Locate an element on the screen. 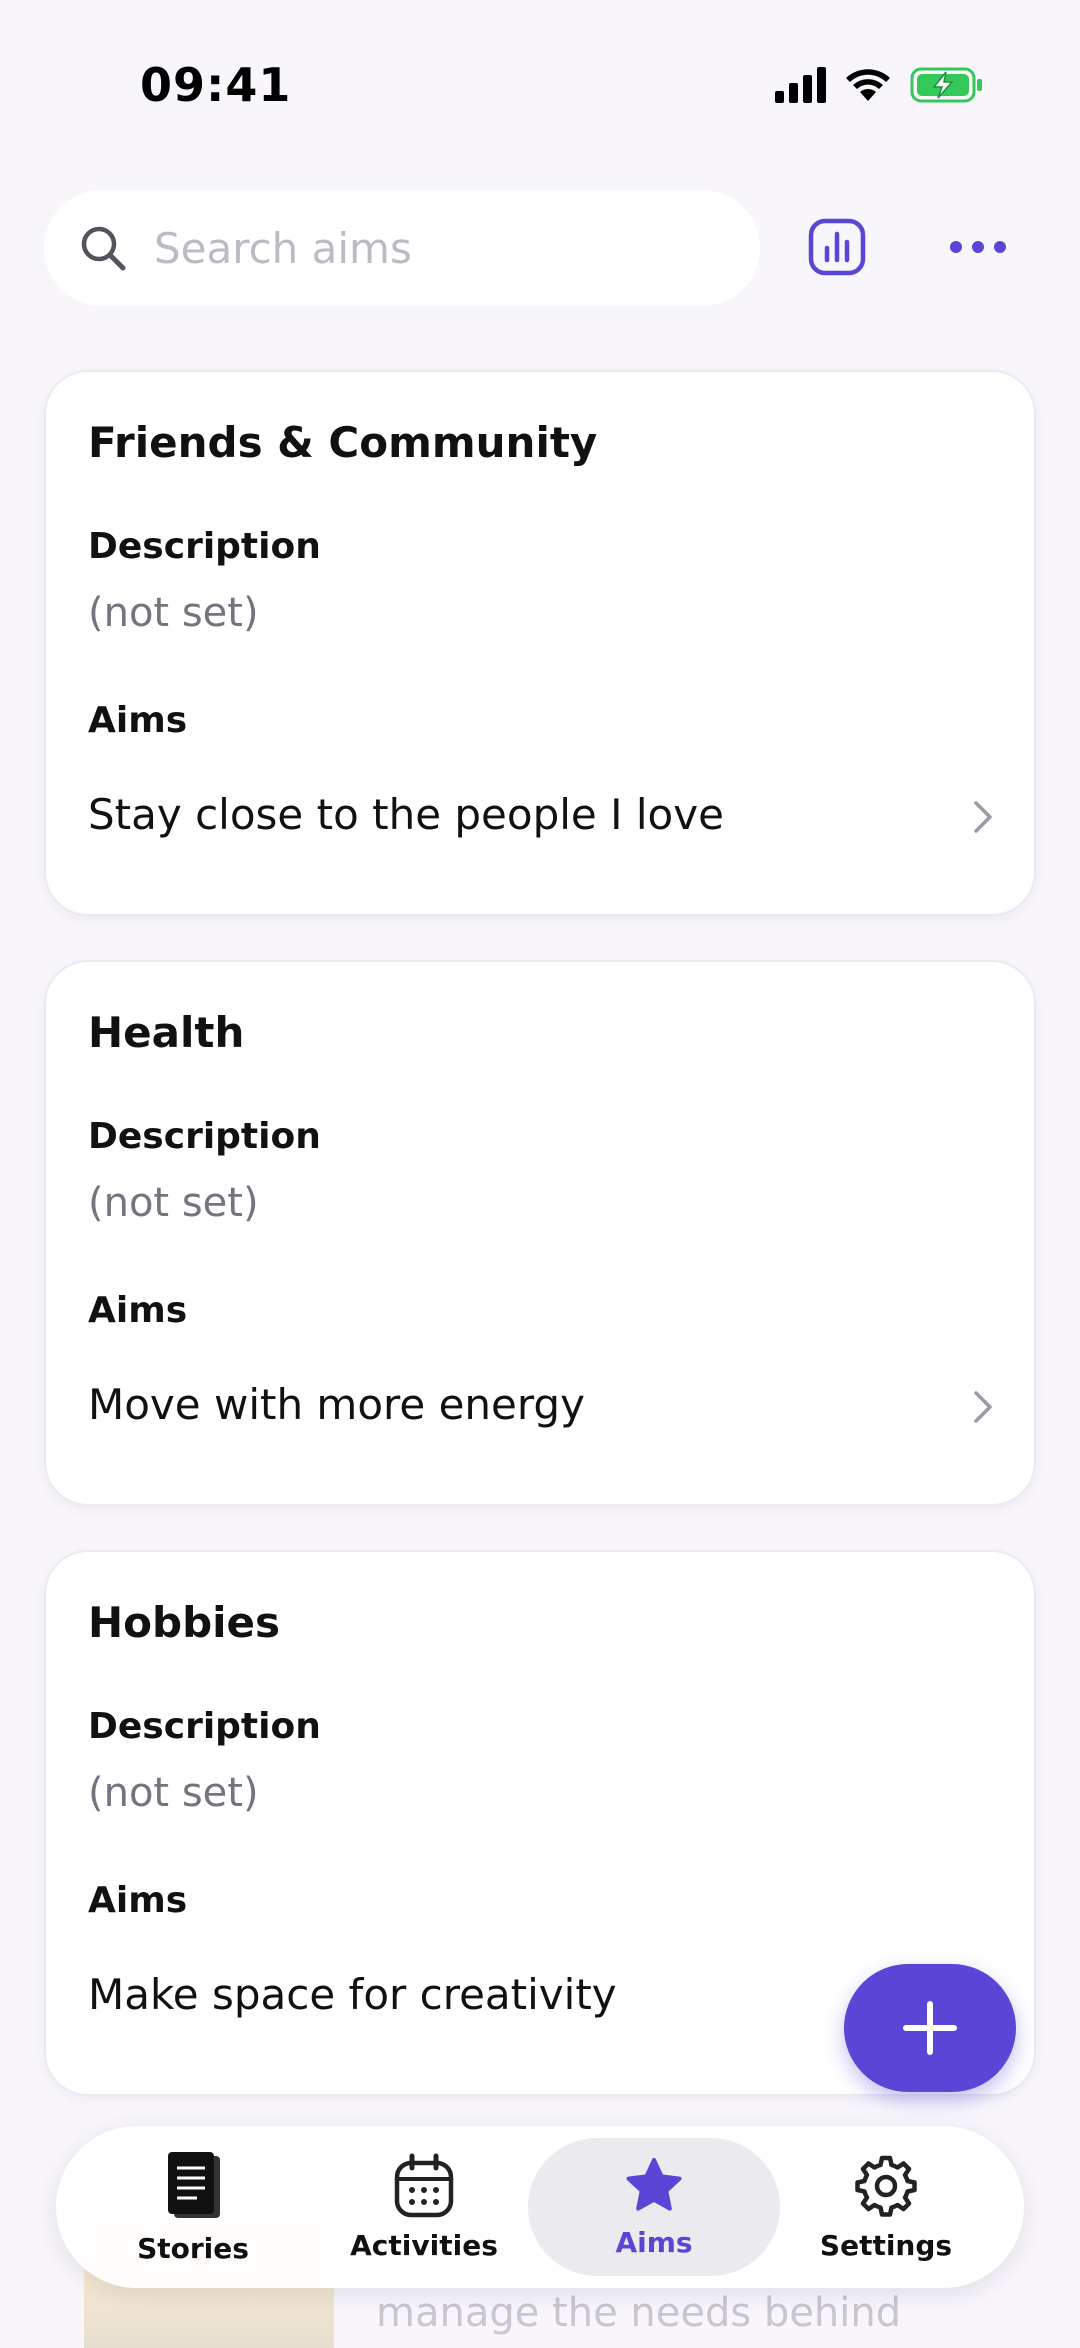 Image resolution: width=1080 pixels, height=2348 pixels. bottom-tab-bar: Stories Activities Aims Settings is located at coordinates (540, 2207).